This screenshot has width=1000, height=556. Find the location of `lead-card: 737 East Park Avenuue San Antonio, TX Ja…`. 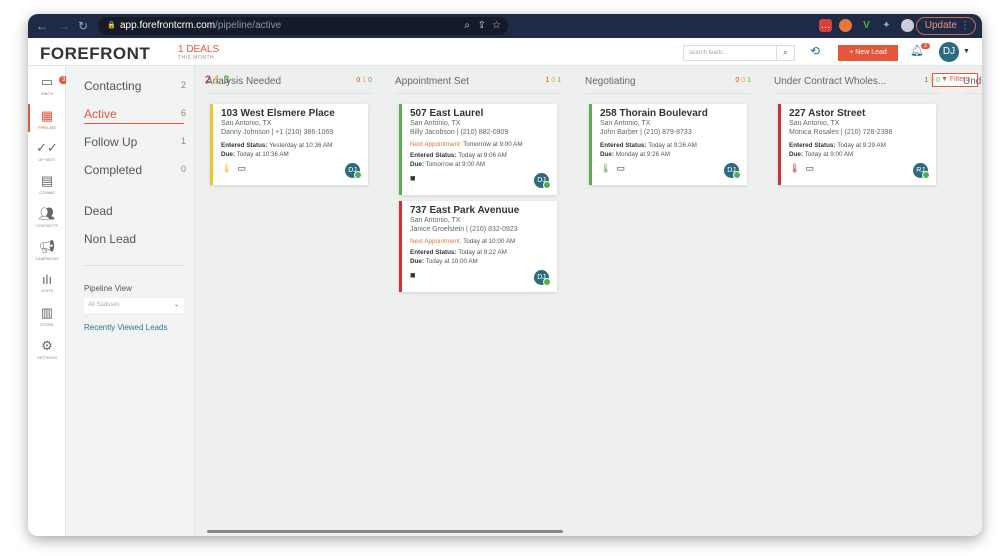

lead-card: 737 East Park Avenuue San Antonio, TX Ja… is located at coordinates (478, 246).